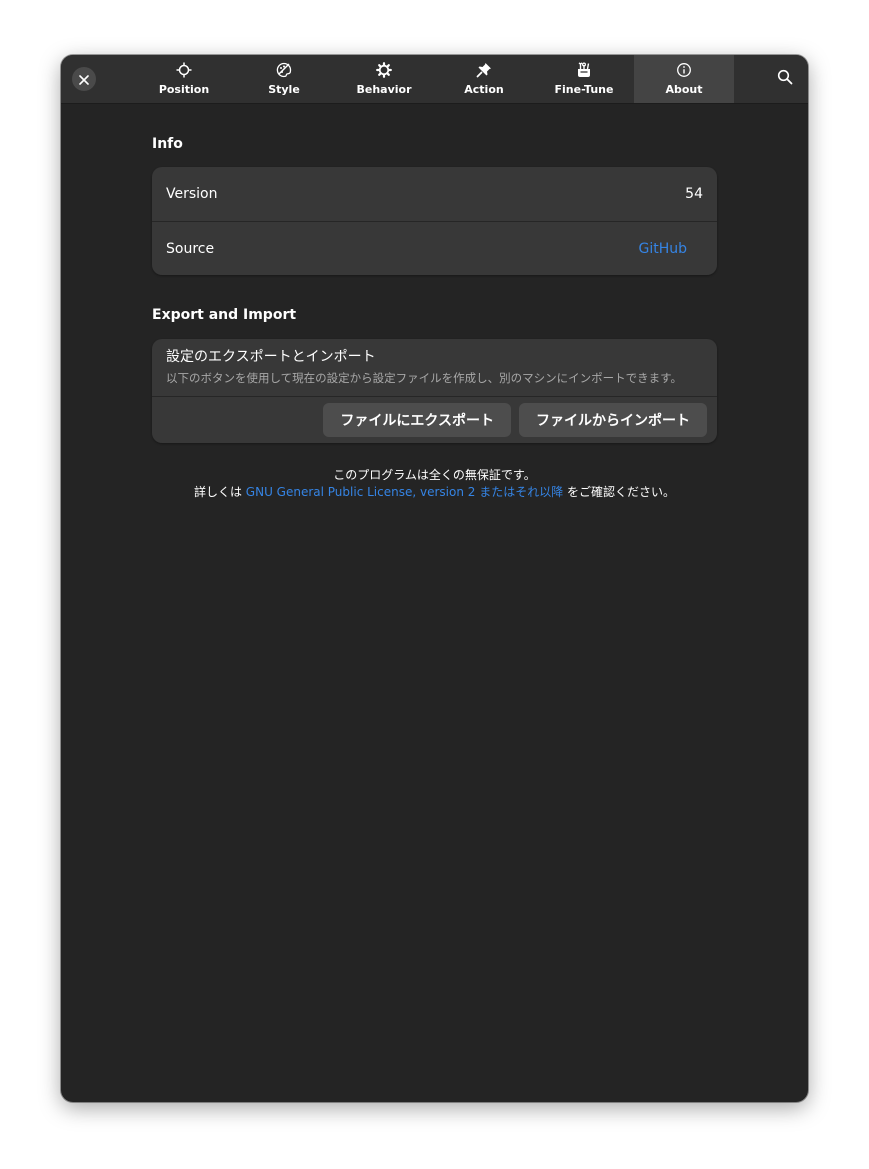  Describe the element at coordinates (192, 194) in the screenshot. I see `version-label: Version` at that location.